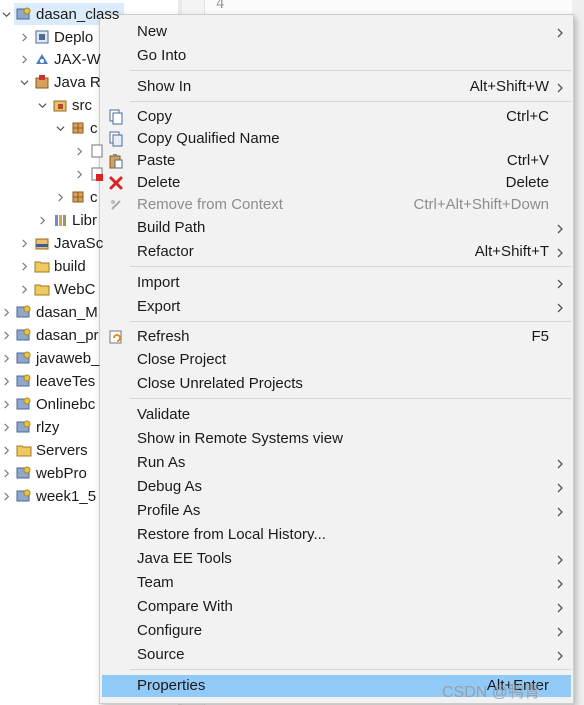 Image resolution: width=584 pixels, height=705 pixels. Describe the element at coordinates (336, 32) in the screenshot. I see `menu-item-new: New` at that location.